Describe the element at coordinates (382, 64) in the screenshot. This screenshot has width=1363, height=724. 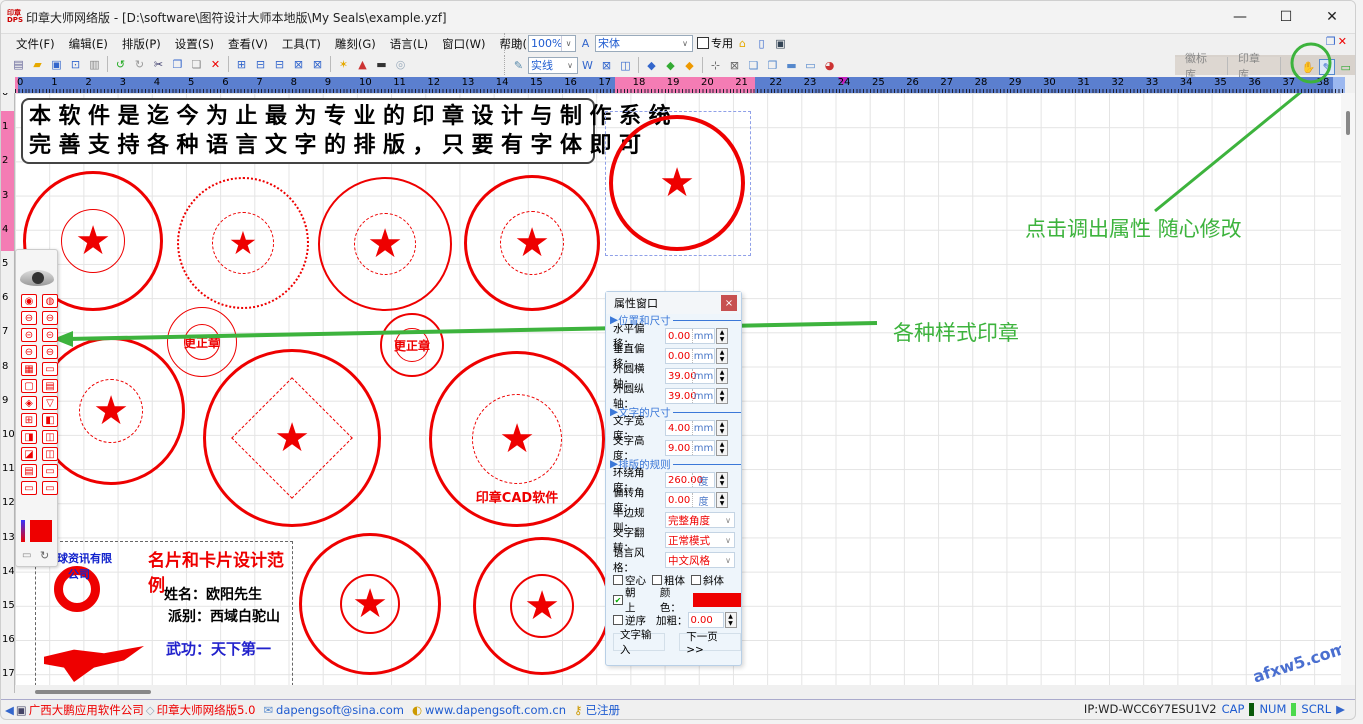
I see `camera-icon: ▬` at that location.